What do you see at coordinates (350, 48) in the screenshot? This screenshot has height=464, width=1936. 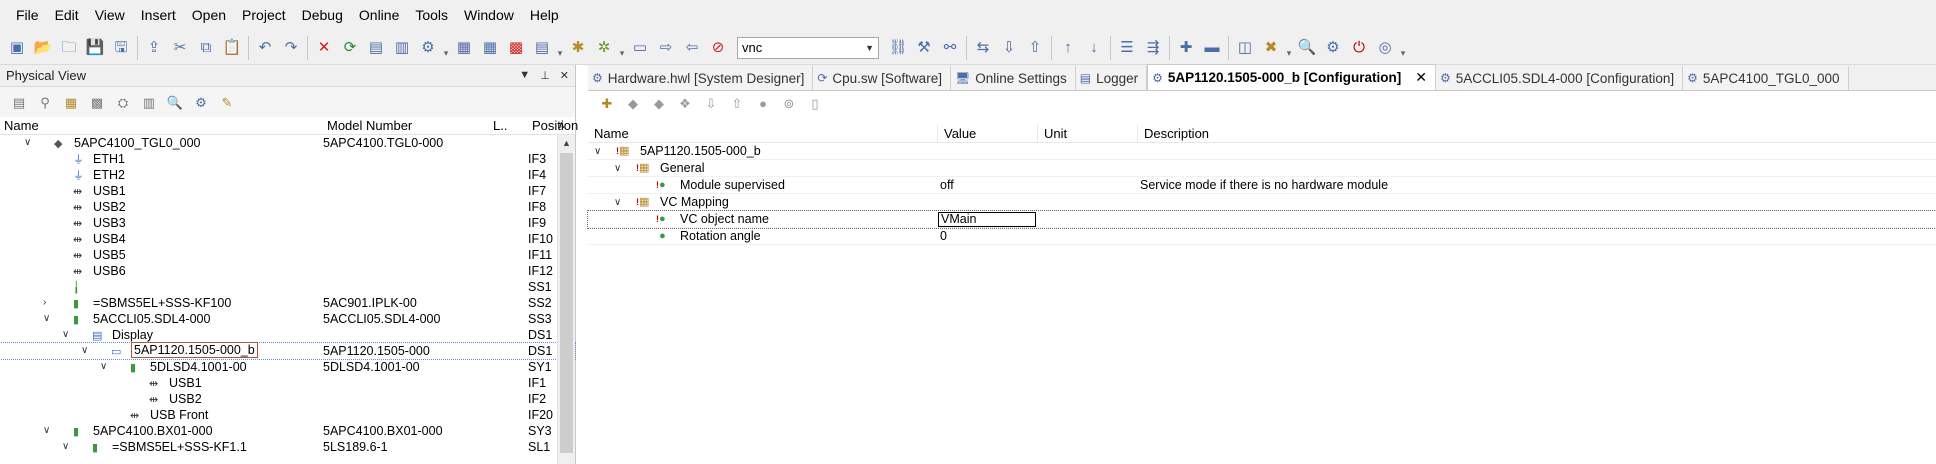 I see `refresh-icon: ⟳` at bounding box center [350, 48].